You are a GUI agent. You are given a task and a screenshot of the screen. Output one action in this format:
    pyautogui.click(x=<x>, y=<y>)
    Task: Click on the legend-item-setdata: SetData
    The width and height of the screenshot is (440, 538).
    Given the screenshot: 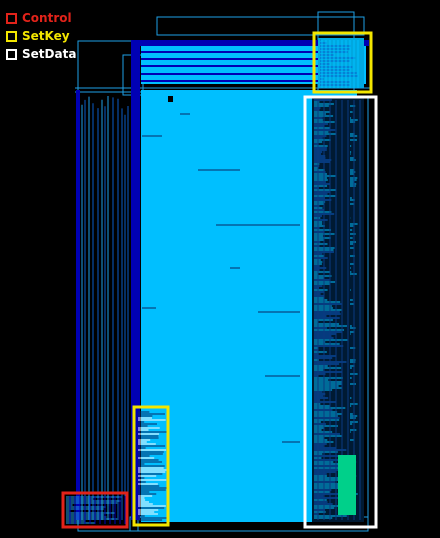 What is the action you would take?
    pyautogui.click(x=41, y=54)
    